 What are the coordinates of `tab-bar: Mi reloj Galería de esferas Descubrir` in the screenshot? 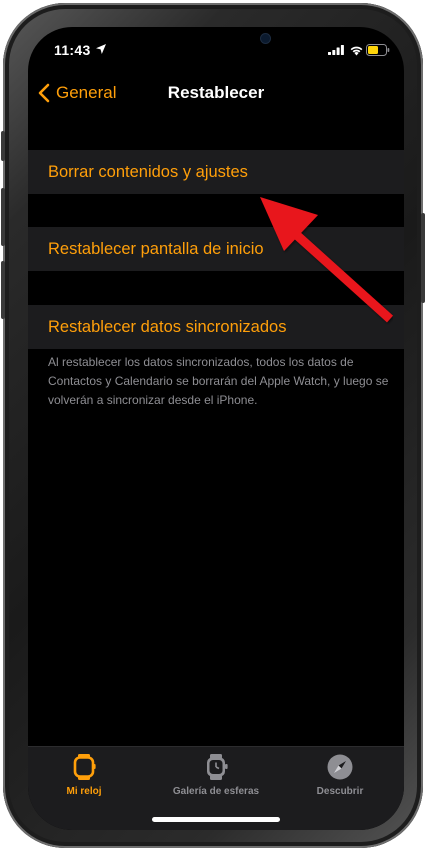 It's located at (216, 788).